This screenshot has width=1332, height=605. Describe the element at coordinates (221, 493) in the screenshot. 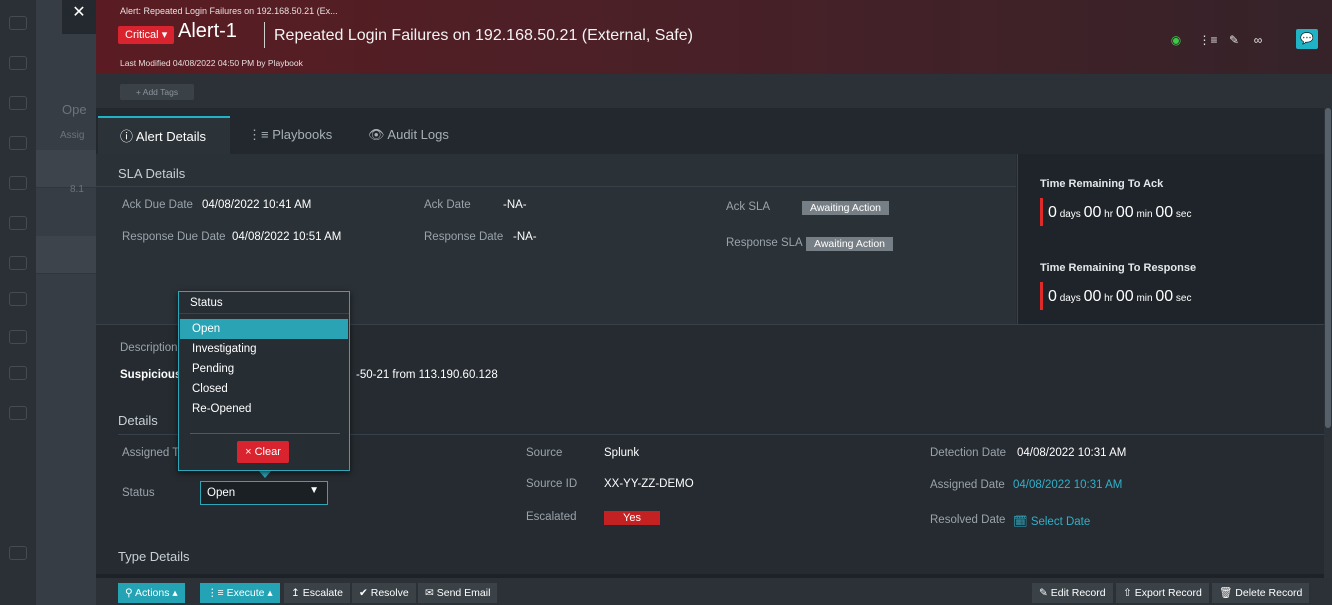

I see `status-select-value: Open` at that location.